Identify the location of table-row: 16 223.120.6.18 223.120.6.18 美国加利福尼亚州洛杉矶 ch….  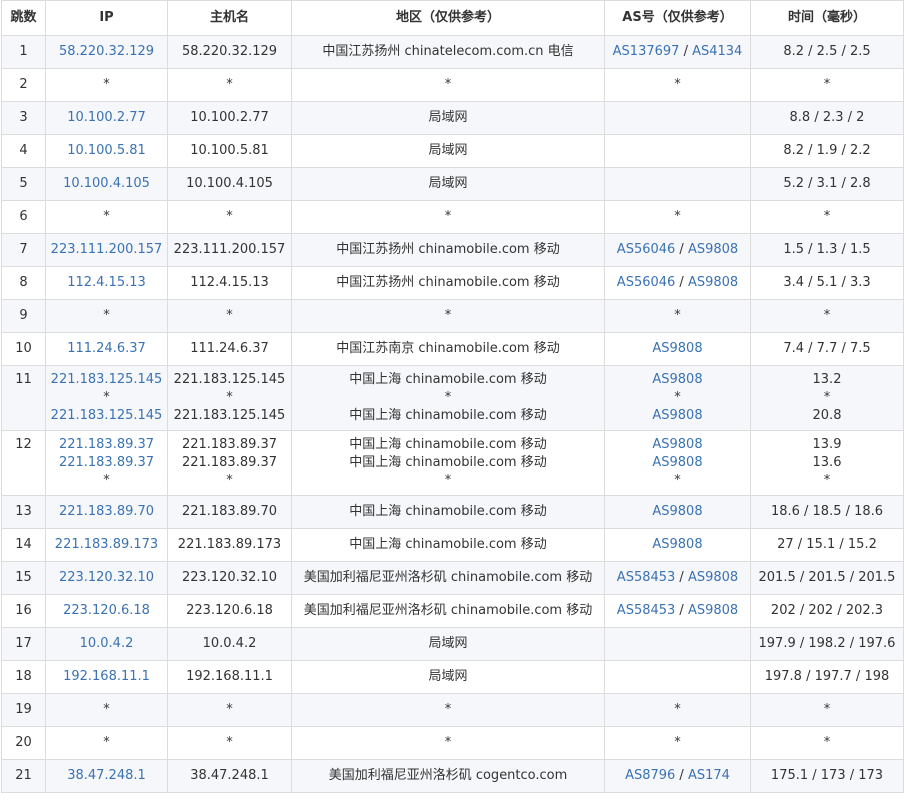
(452, 611).